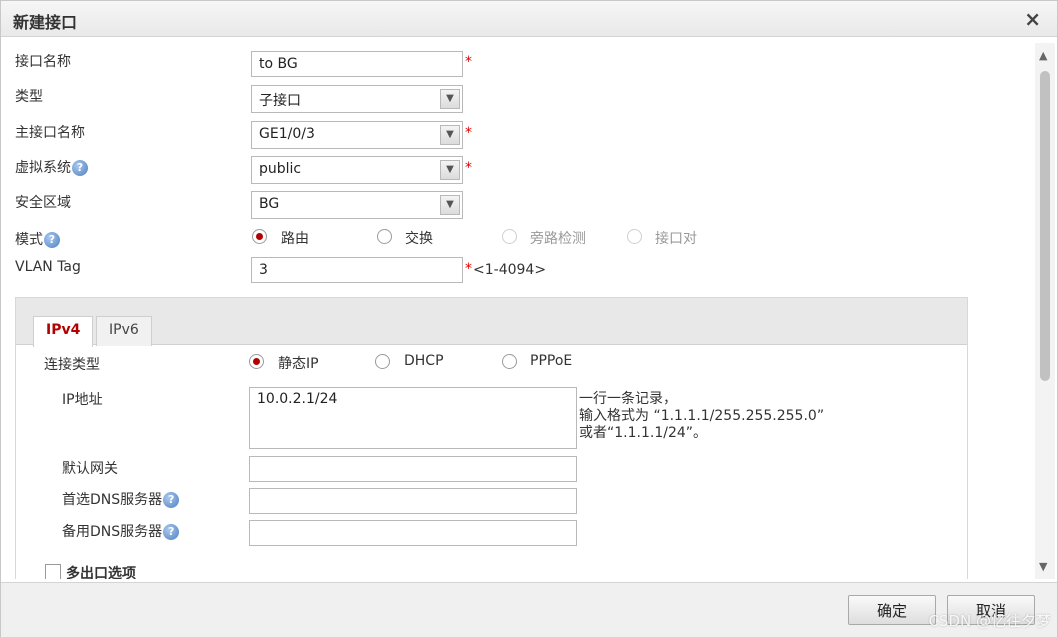 The image size is (1058, 637). What do you see at coordinates (43, 168) in the screenshot?
I see `virtual-system-label-text: 虚拟系统` at bounding box center [43, 168].